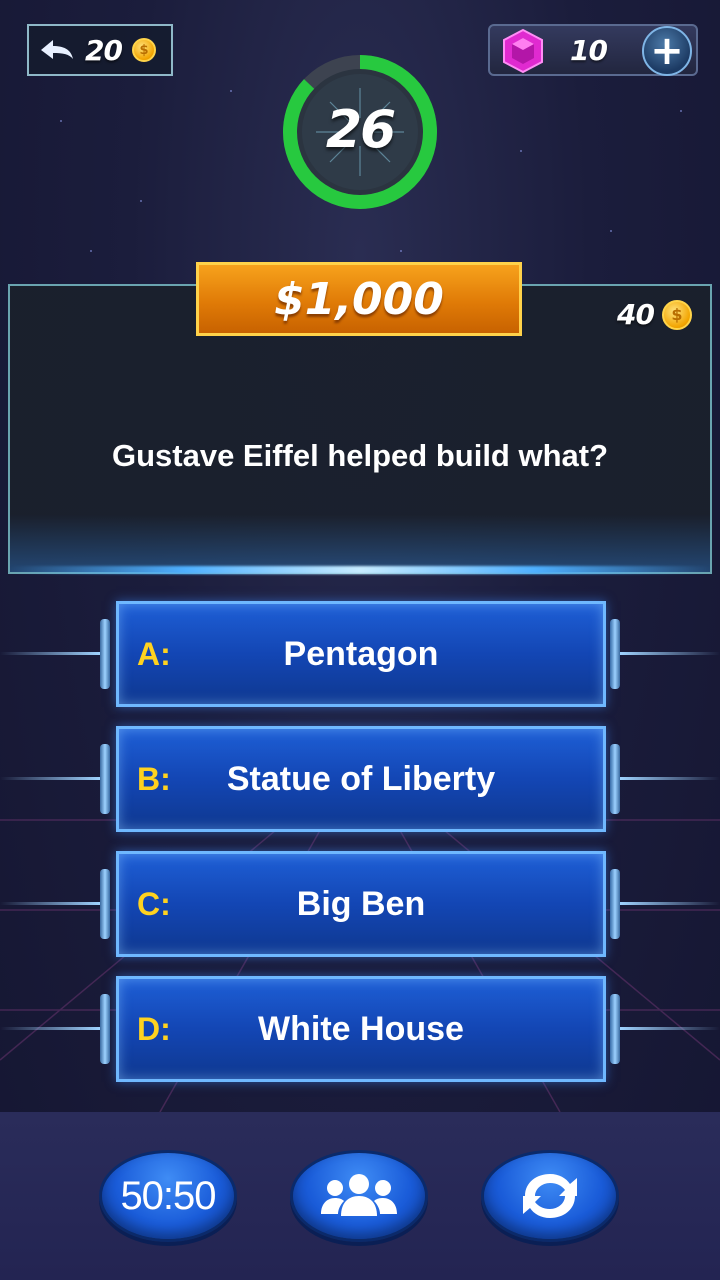 The width and height of the screenshot is (720, 1280). I want to click on gem-counter: 10 +, so click(593, 50).